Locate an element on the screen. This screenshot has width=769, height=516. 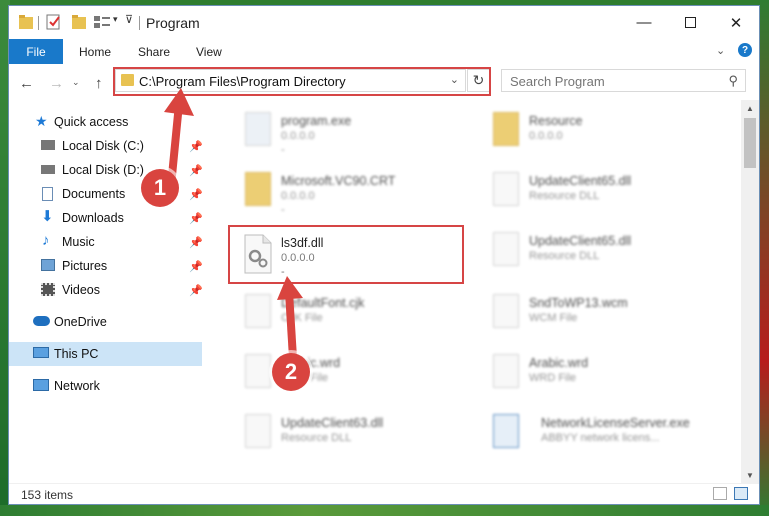
minimize-button: — is located at coordinates (644, 22).